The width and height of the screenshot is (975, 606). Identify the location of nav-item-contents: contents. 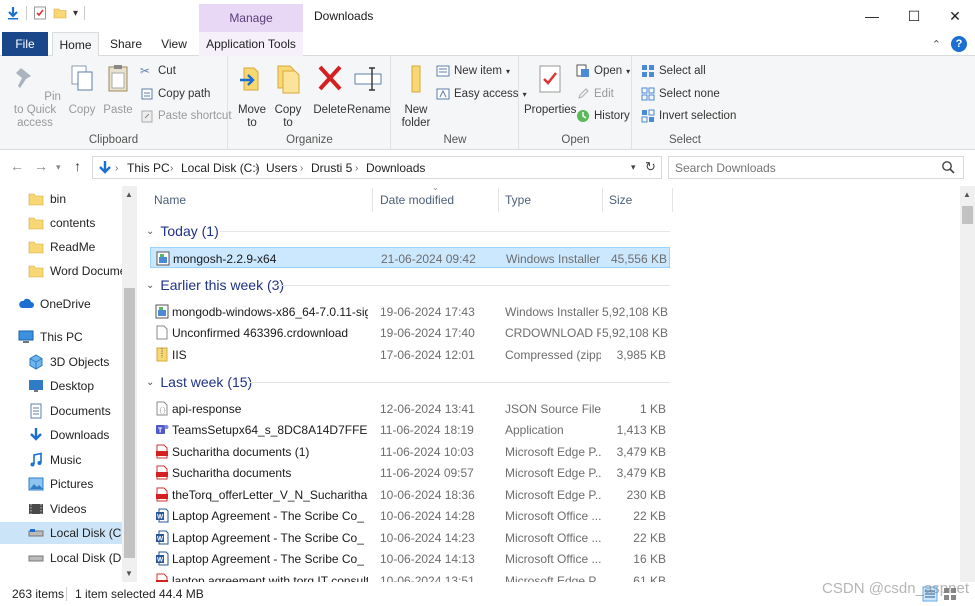
(61, 223).